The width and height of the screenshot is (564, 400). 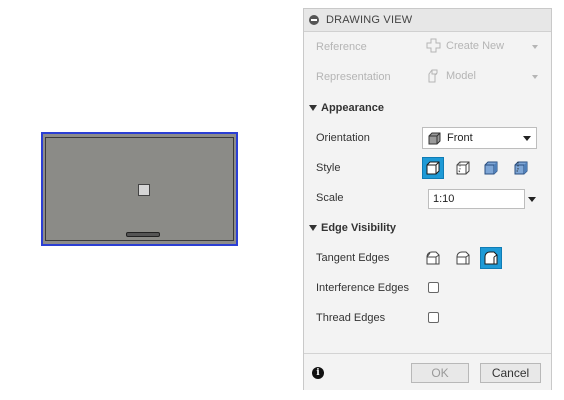 I want to click on center-feature, so click(x=144, y=190).